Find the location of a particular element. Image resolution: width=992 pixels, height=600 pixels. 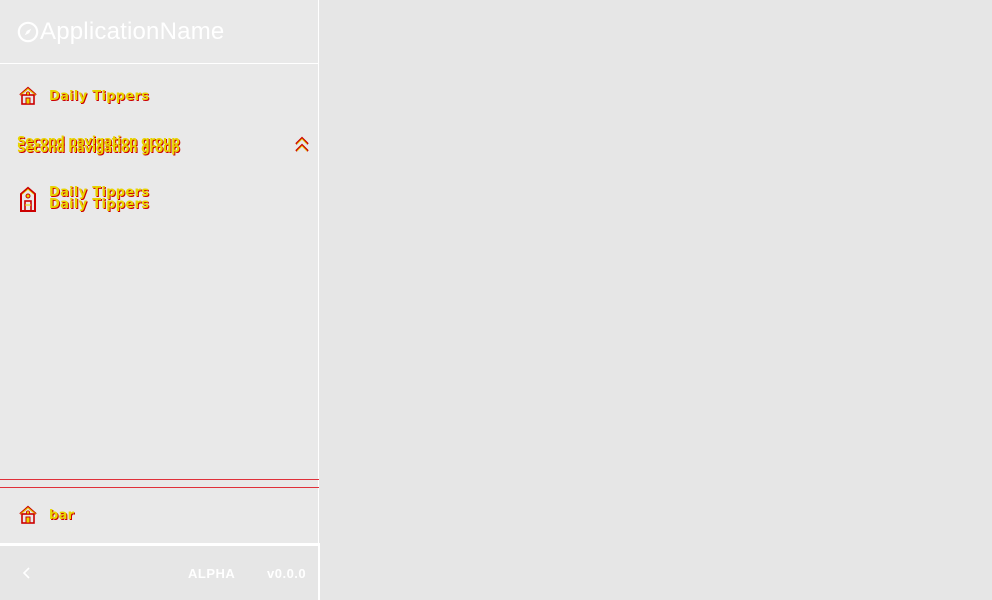

stage-badge: ALPHA is located at coordinates (212, 573).